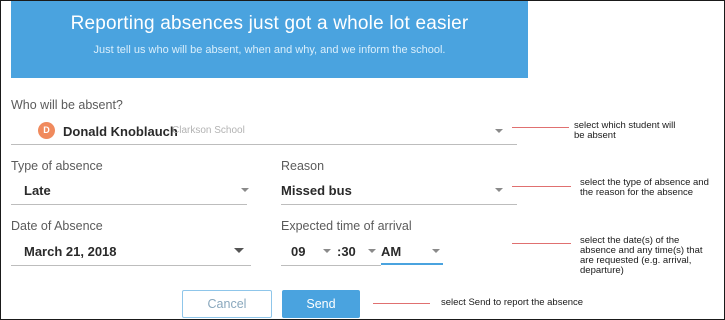  I want to click on annotation-send: select Send to report the absence, so click(512, 302).